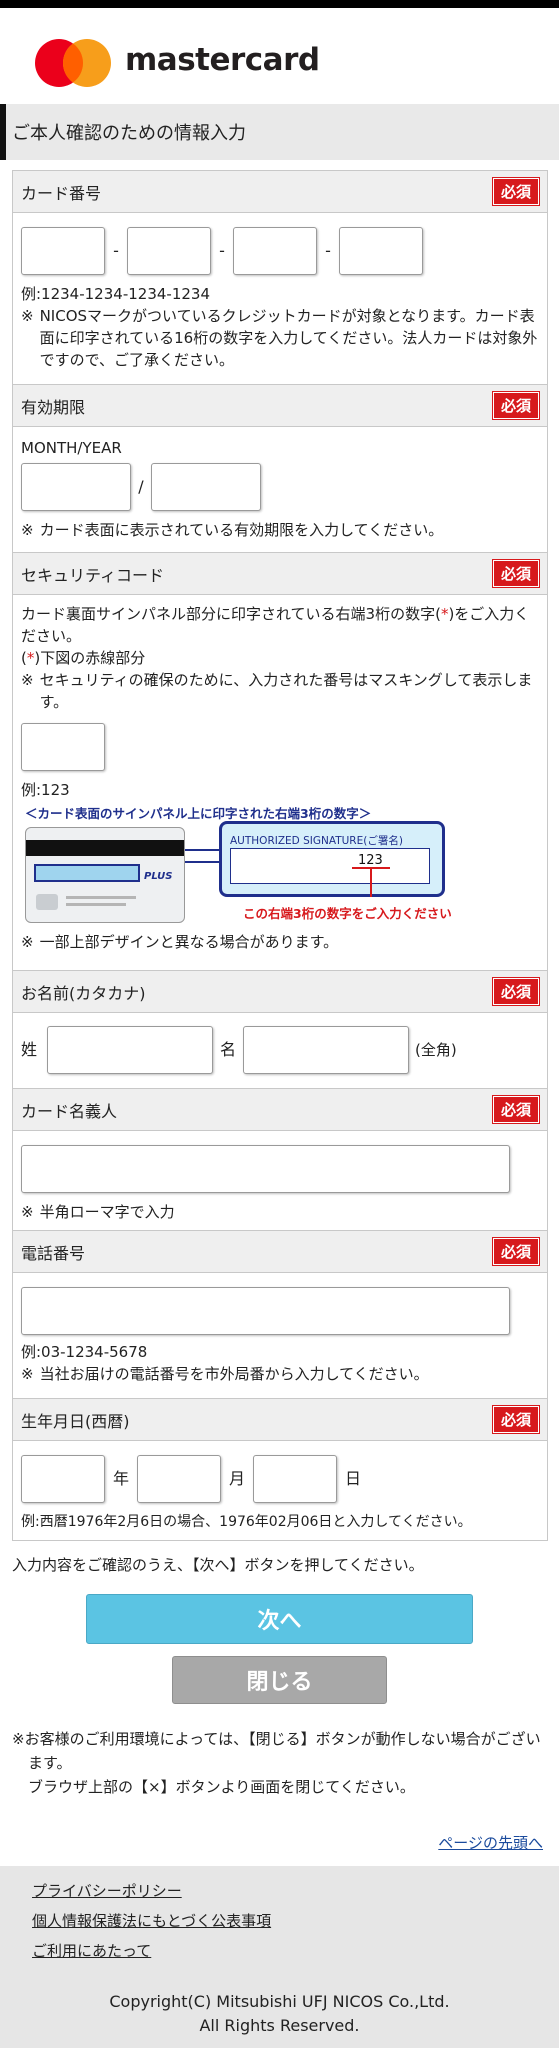 The height and width of the screenshot is (2048, 559). Describe the element at coordinates (71, 448) in the screenshot. I see `expiry-format-label: MONTH/YEAR` at that location.